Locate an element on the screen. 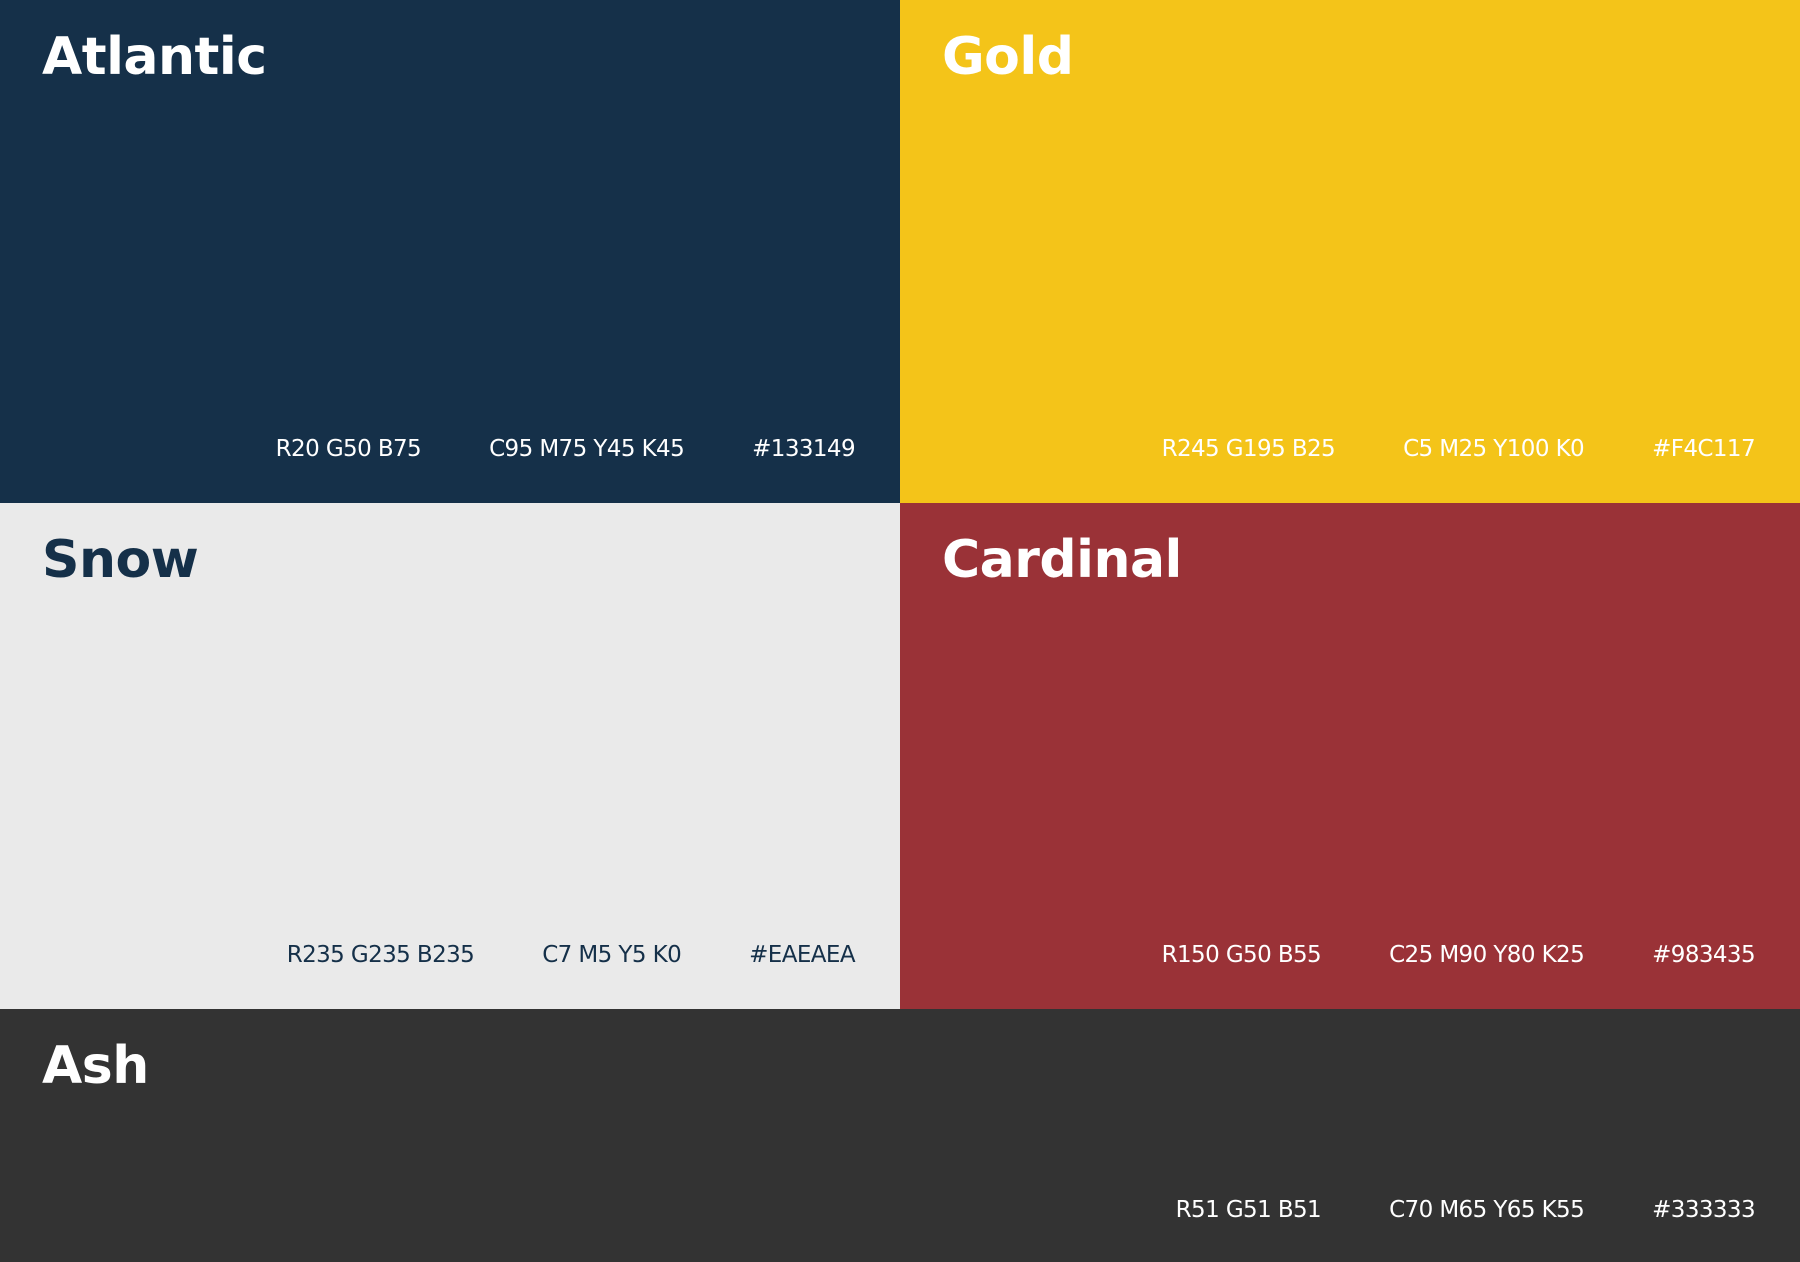 The image size is (1800, 1262). swatch-specs: R20 G50 B75 C95 M75 Y45 K45 #133149 is located at coordinates (565, 449).